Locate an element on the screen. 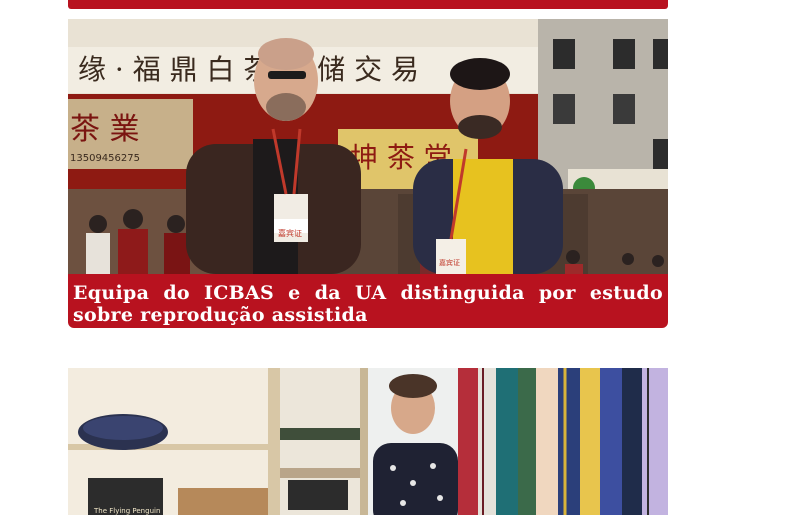 The height and width of the screenshot is (515, 800). previous-article-caption-strip is located at coordinates (368, 4).